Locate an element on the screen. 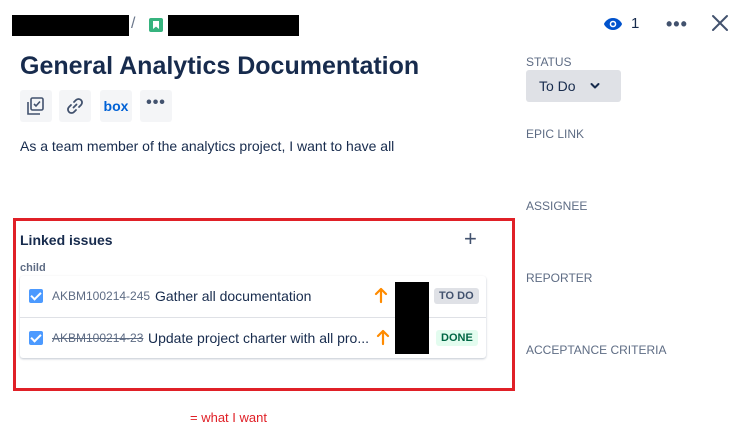 This screenshot has width=745, height=443. redacted-issue-key is located at coordinates (233, 25).